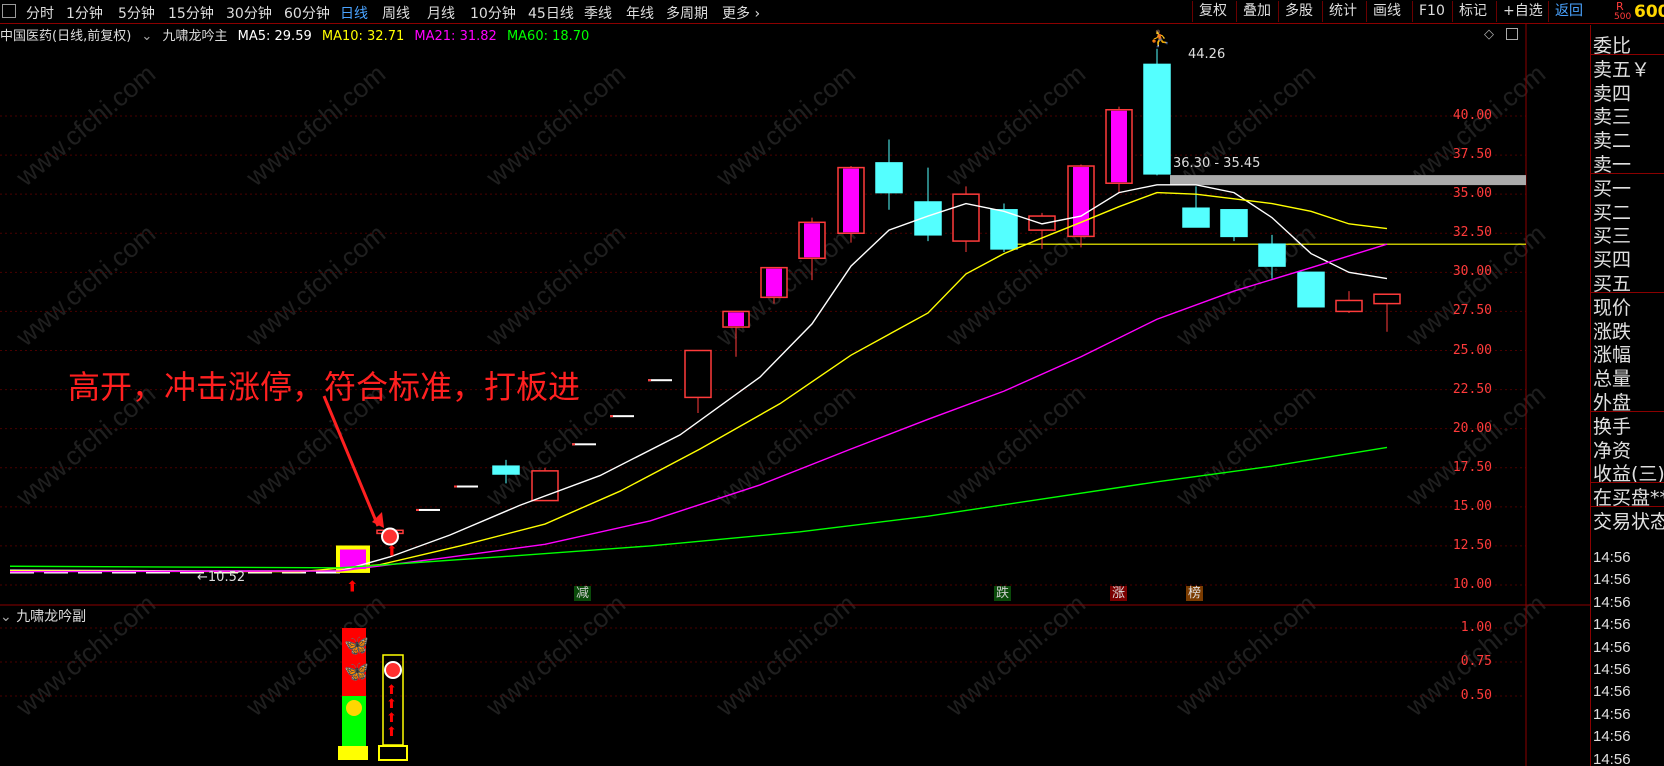 The height and width of the screenshot is (766, 1664). I want to click on period-tab-8: 月线, so click(441, 13).